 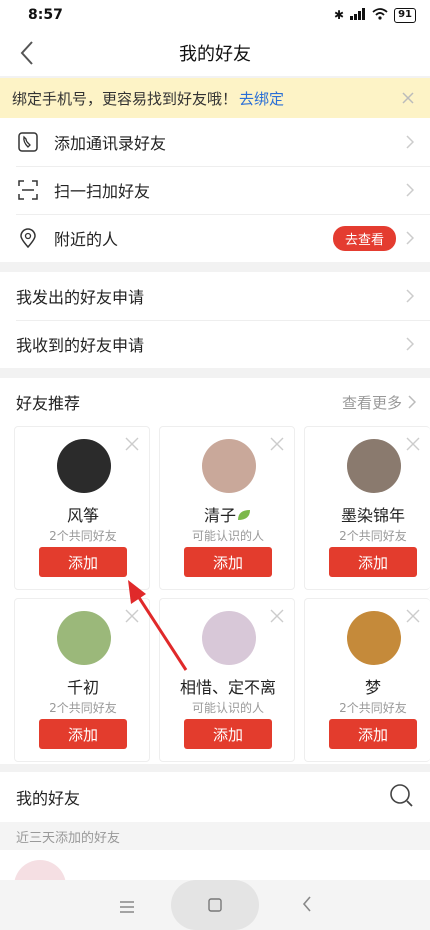 I want to click on card-name: 梦, so click(x=372, y=687).